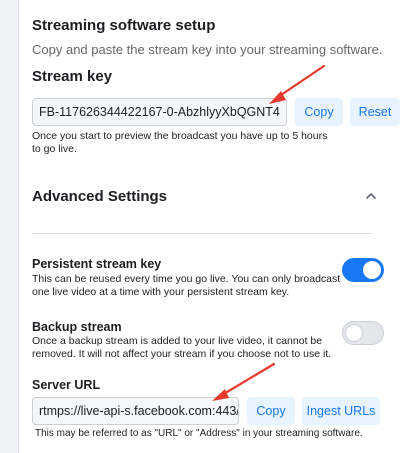 This screenshot has height=453, width=401. What do you see at coordinates (244, 381) in the screenshot?
I see `annotation-arrow-server-url` at bounding box center [244, 381].